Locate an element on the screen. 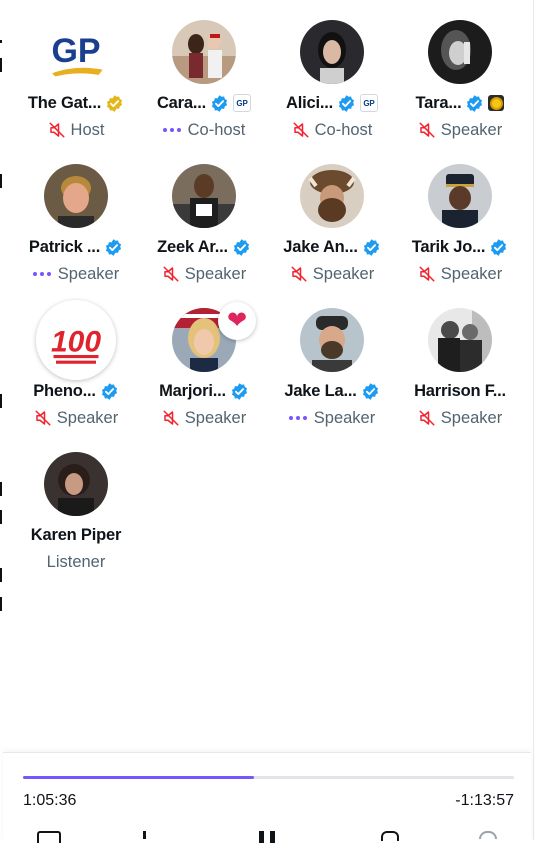  participant-card: Alici... GP Co-host is located at coordinates (332, 86).